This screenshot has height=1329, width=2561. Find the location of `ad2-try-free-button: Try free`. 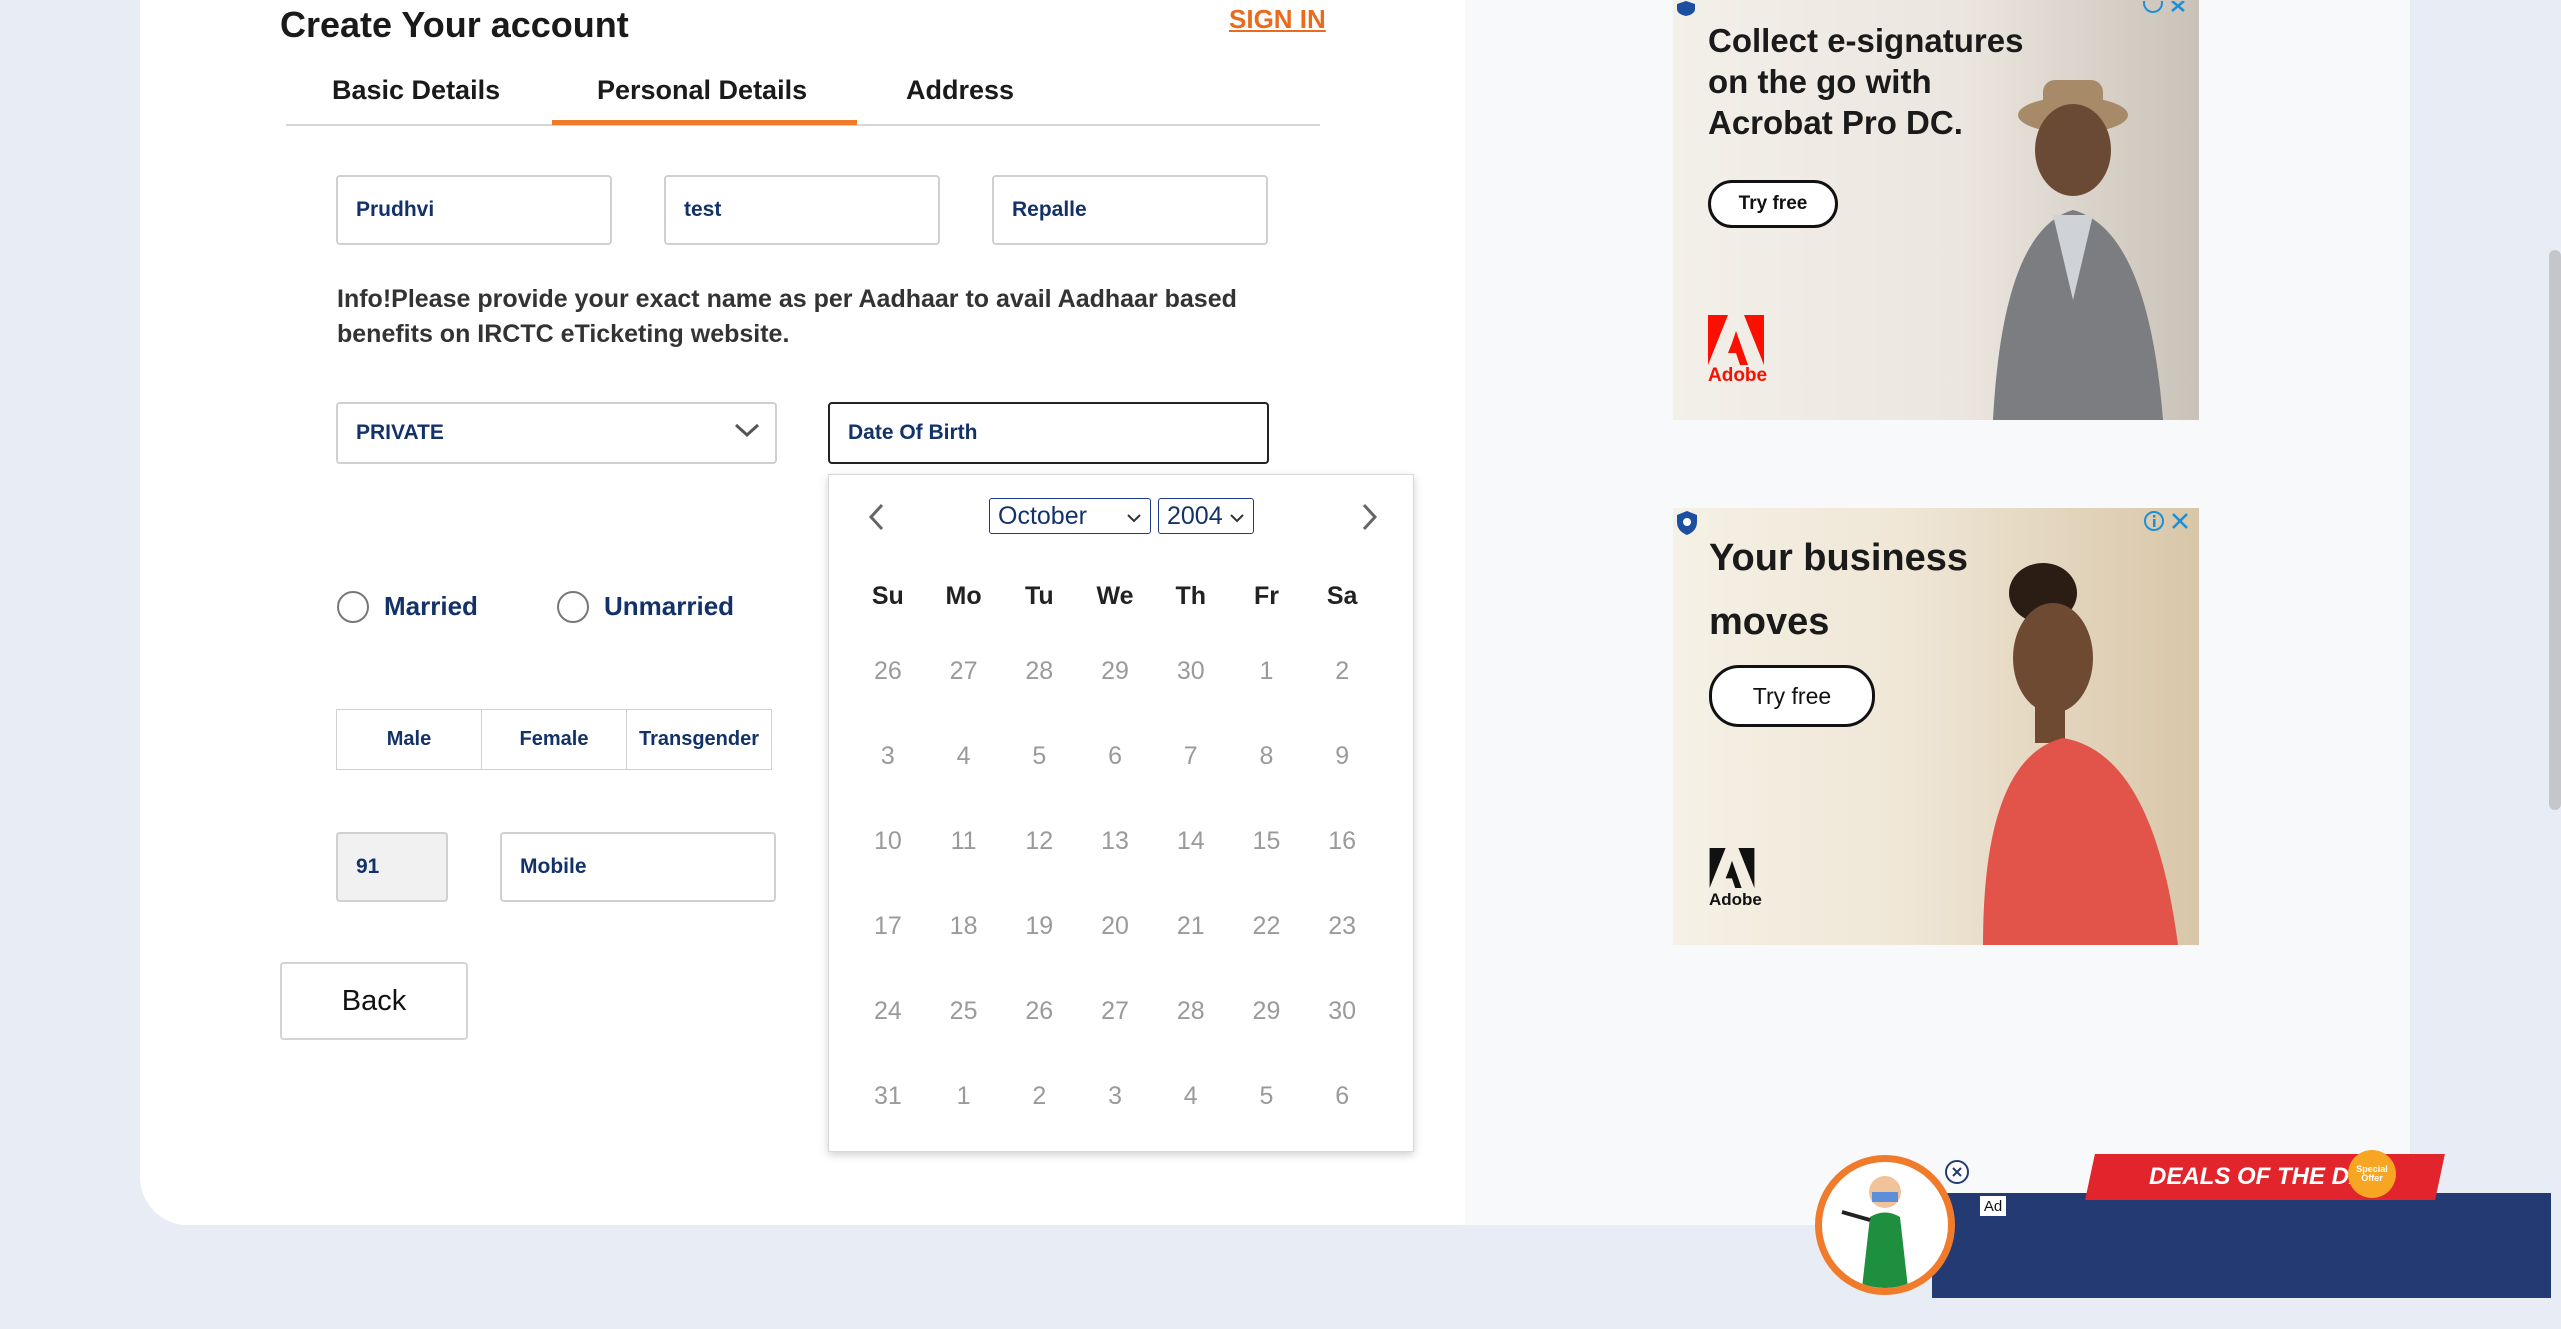

ad2-try-free-button: Try free is located at coordinates (1792, 696).